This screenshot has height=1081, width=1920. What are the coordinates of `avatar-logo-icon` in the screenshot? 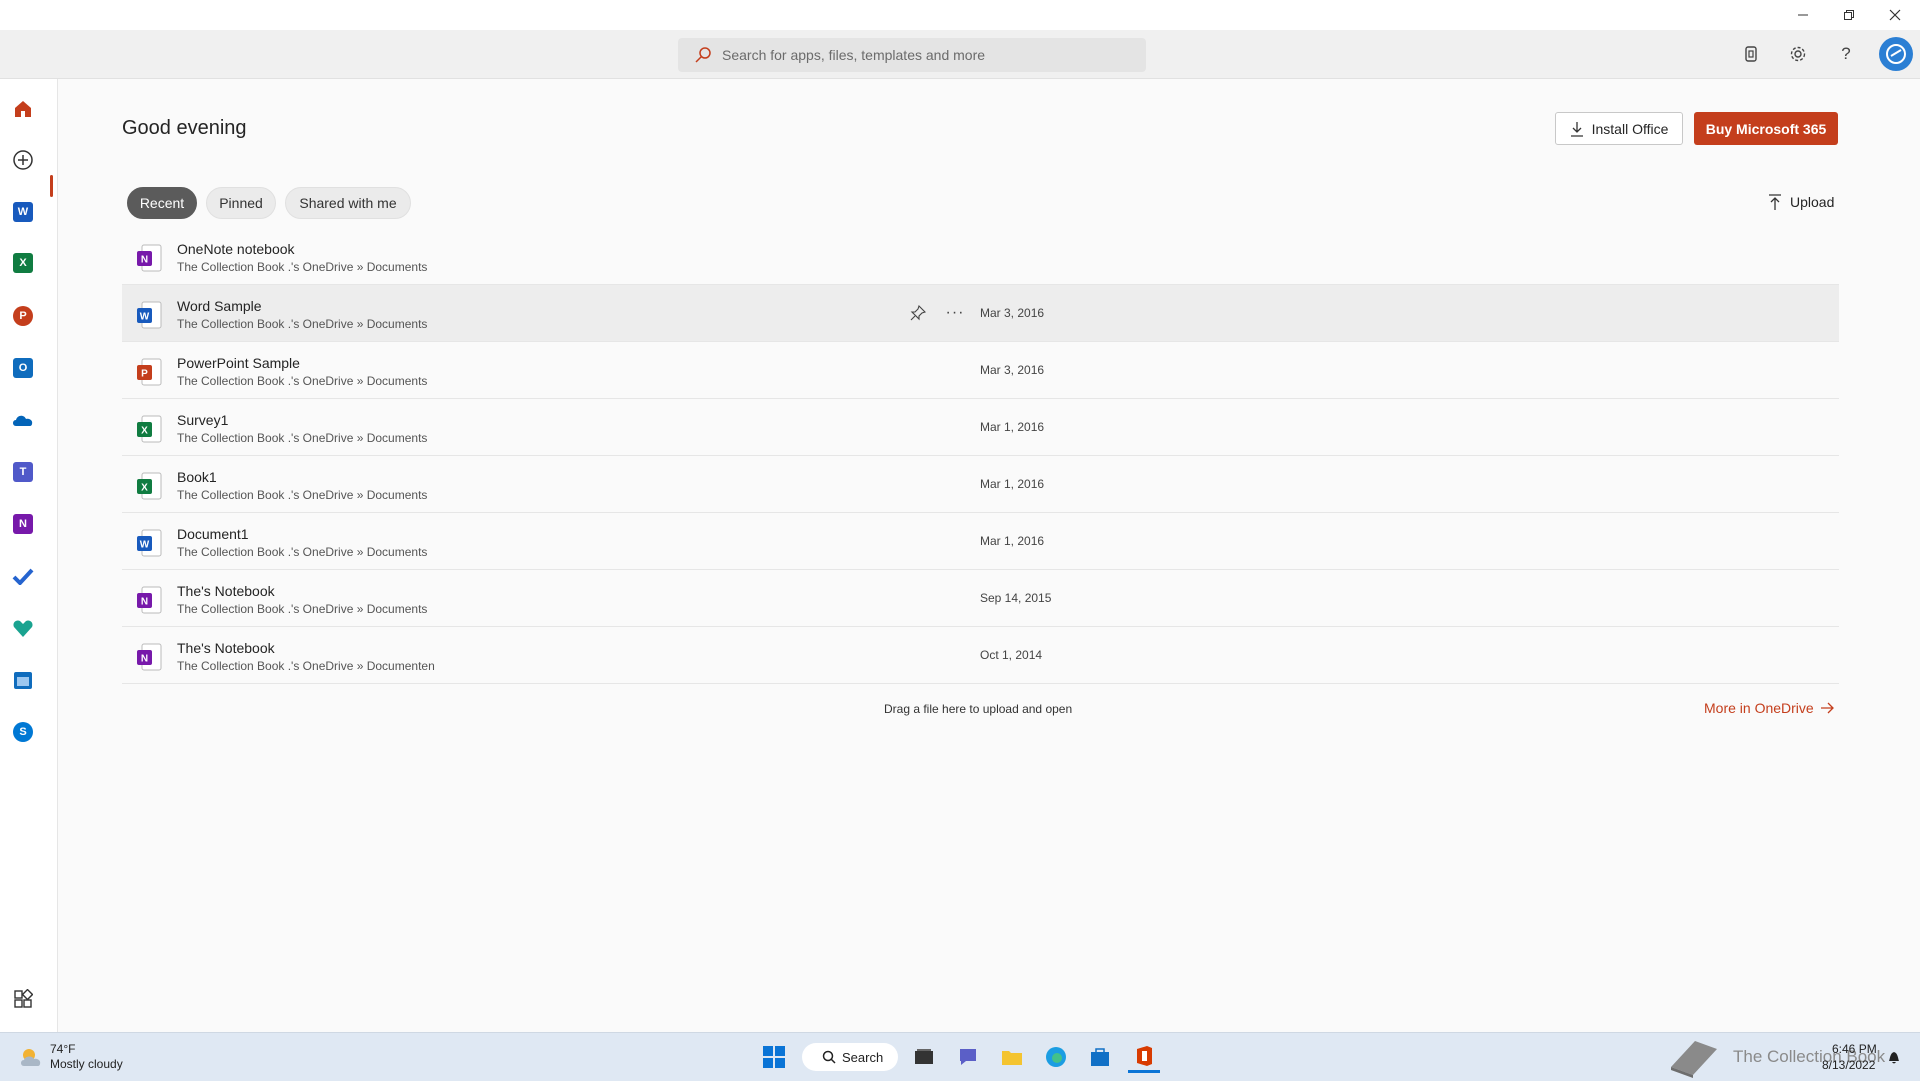 It's located at (1896, 54).